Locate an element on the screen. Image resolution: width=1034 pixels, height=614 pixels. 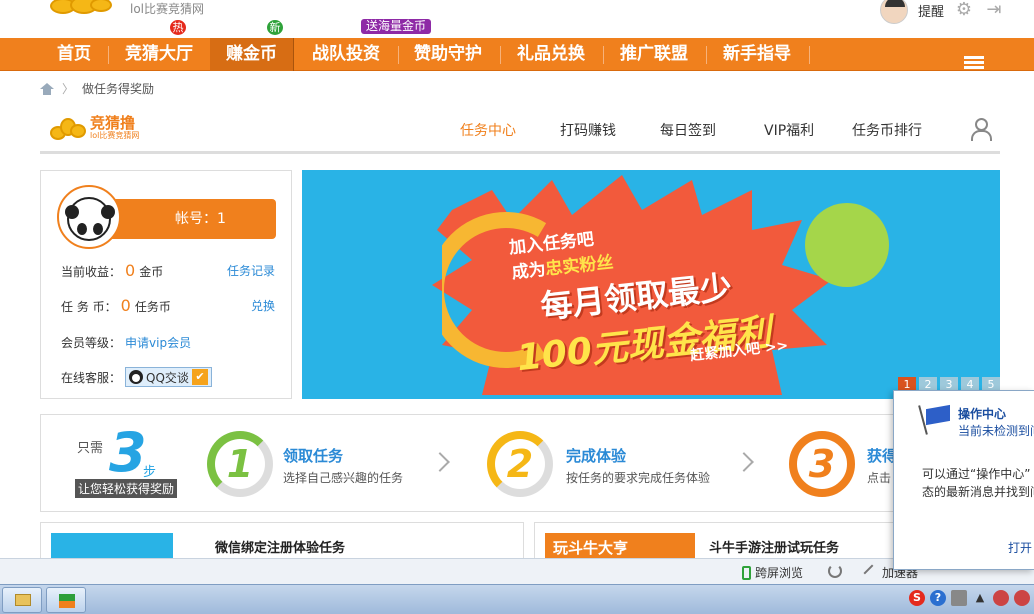
tab-coin-ranking: 任务币排行 is located at coordinates (887, 130).